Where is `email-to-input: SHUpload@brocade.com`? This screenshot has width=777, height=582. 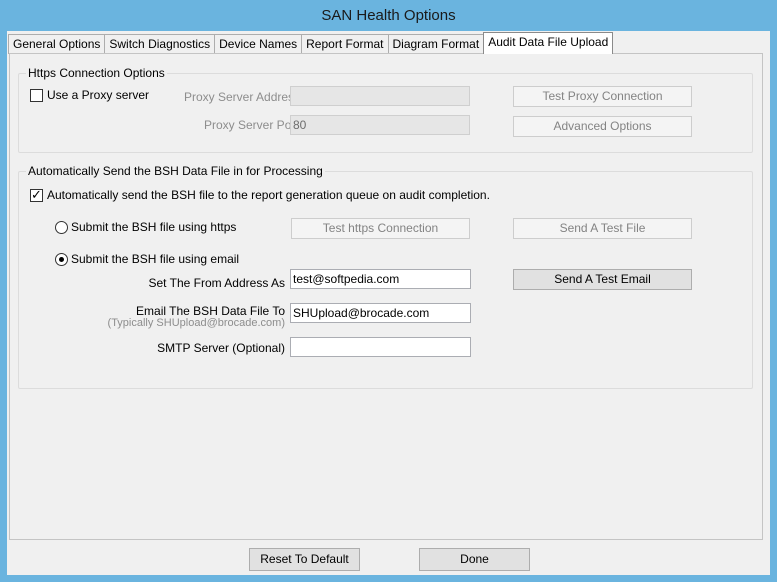
email-to-input: SHUpload@brocade.com is located at coordinates (380, 313).